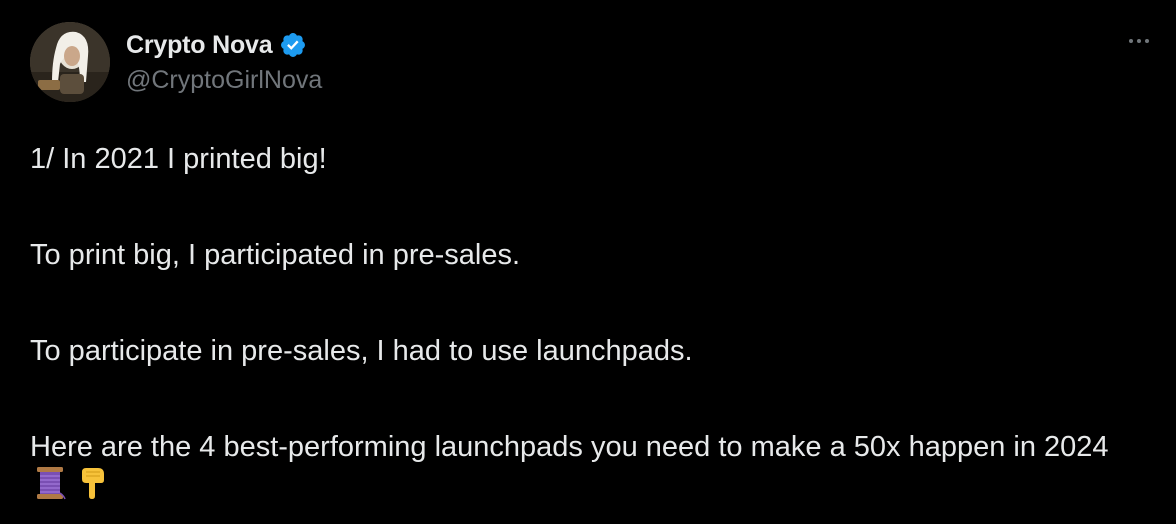  Describe the element at coordinates (1131, 41) in the screenshot. I see `more-options-icon` at that location.